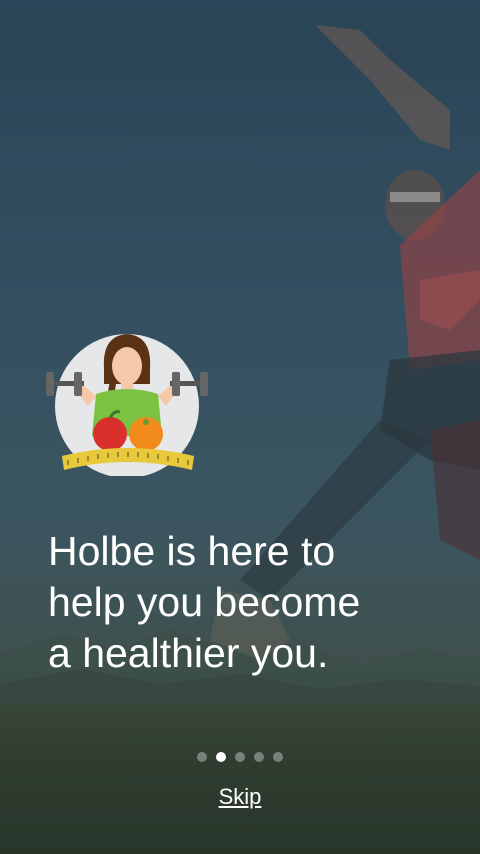  Describe the element at coordinates (192, 551) in the screenshot. I see `headline-line-1: Holbe is here to` at that location.